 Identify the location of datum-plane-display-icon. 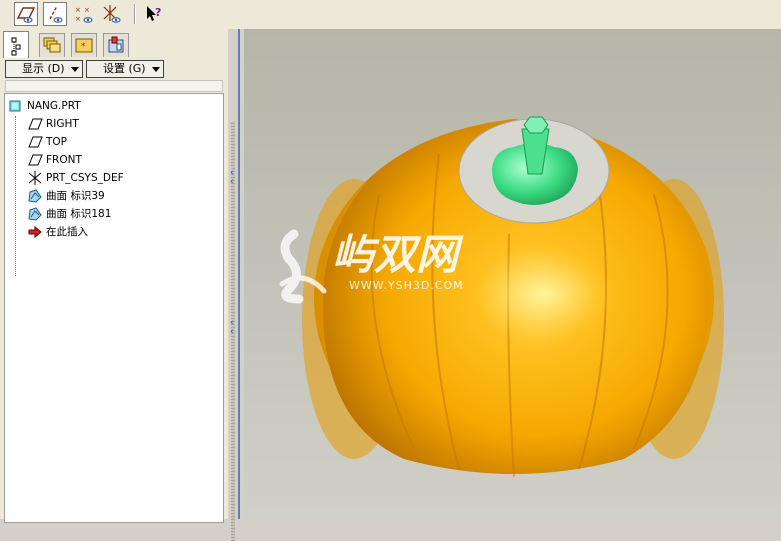
(26, 14).